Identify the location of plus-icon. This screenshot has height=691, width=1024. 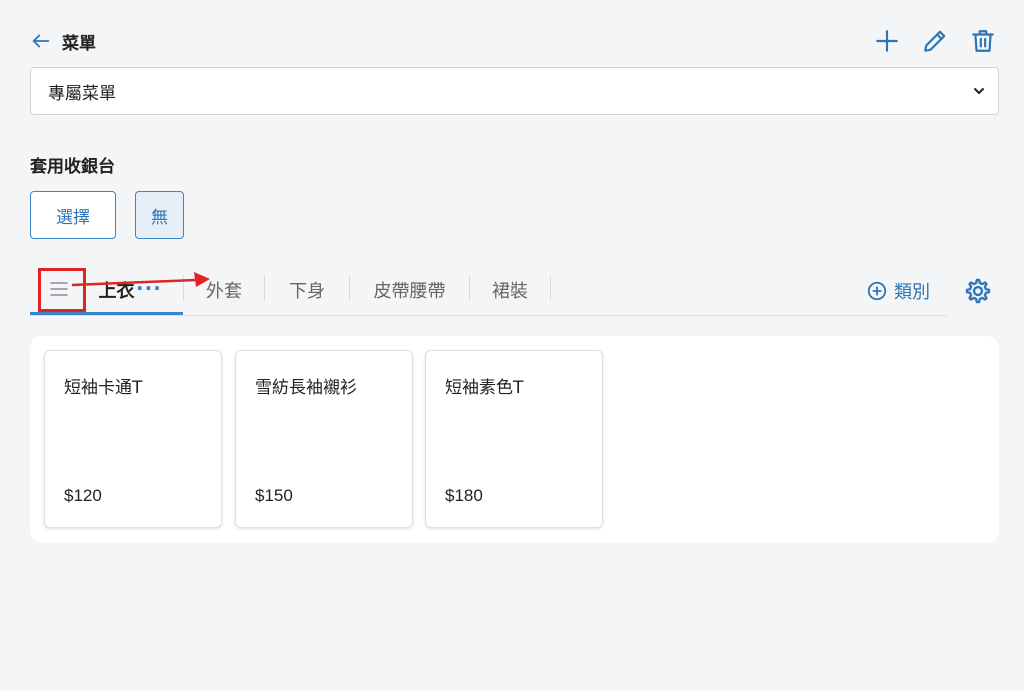
(887, 41).